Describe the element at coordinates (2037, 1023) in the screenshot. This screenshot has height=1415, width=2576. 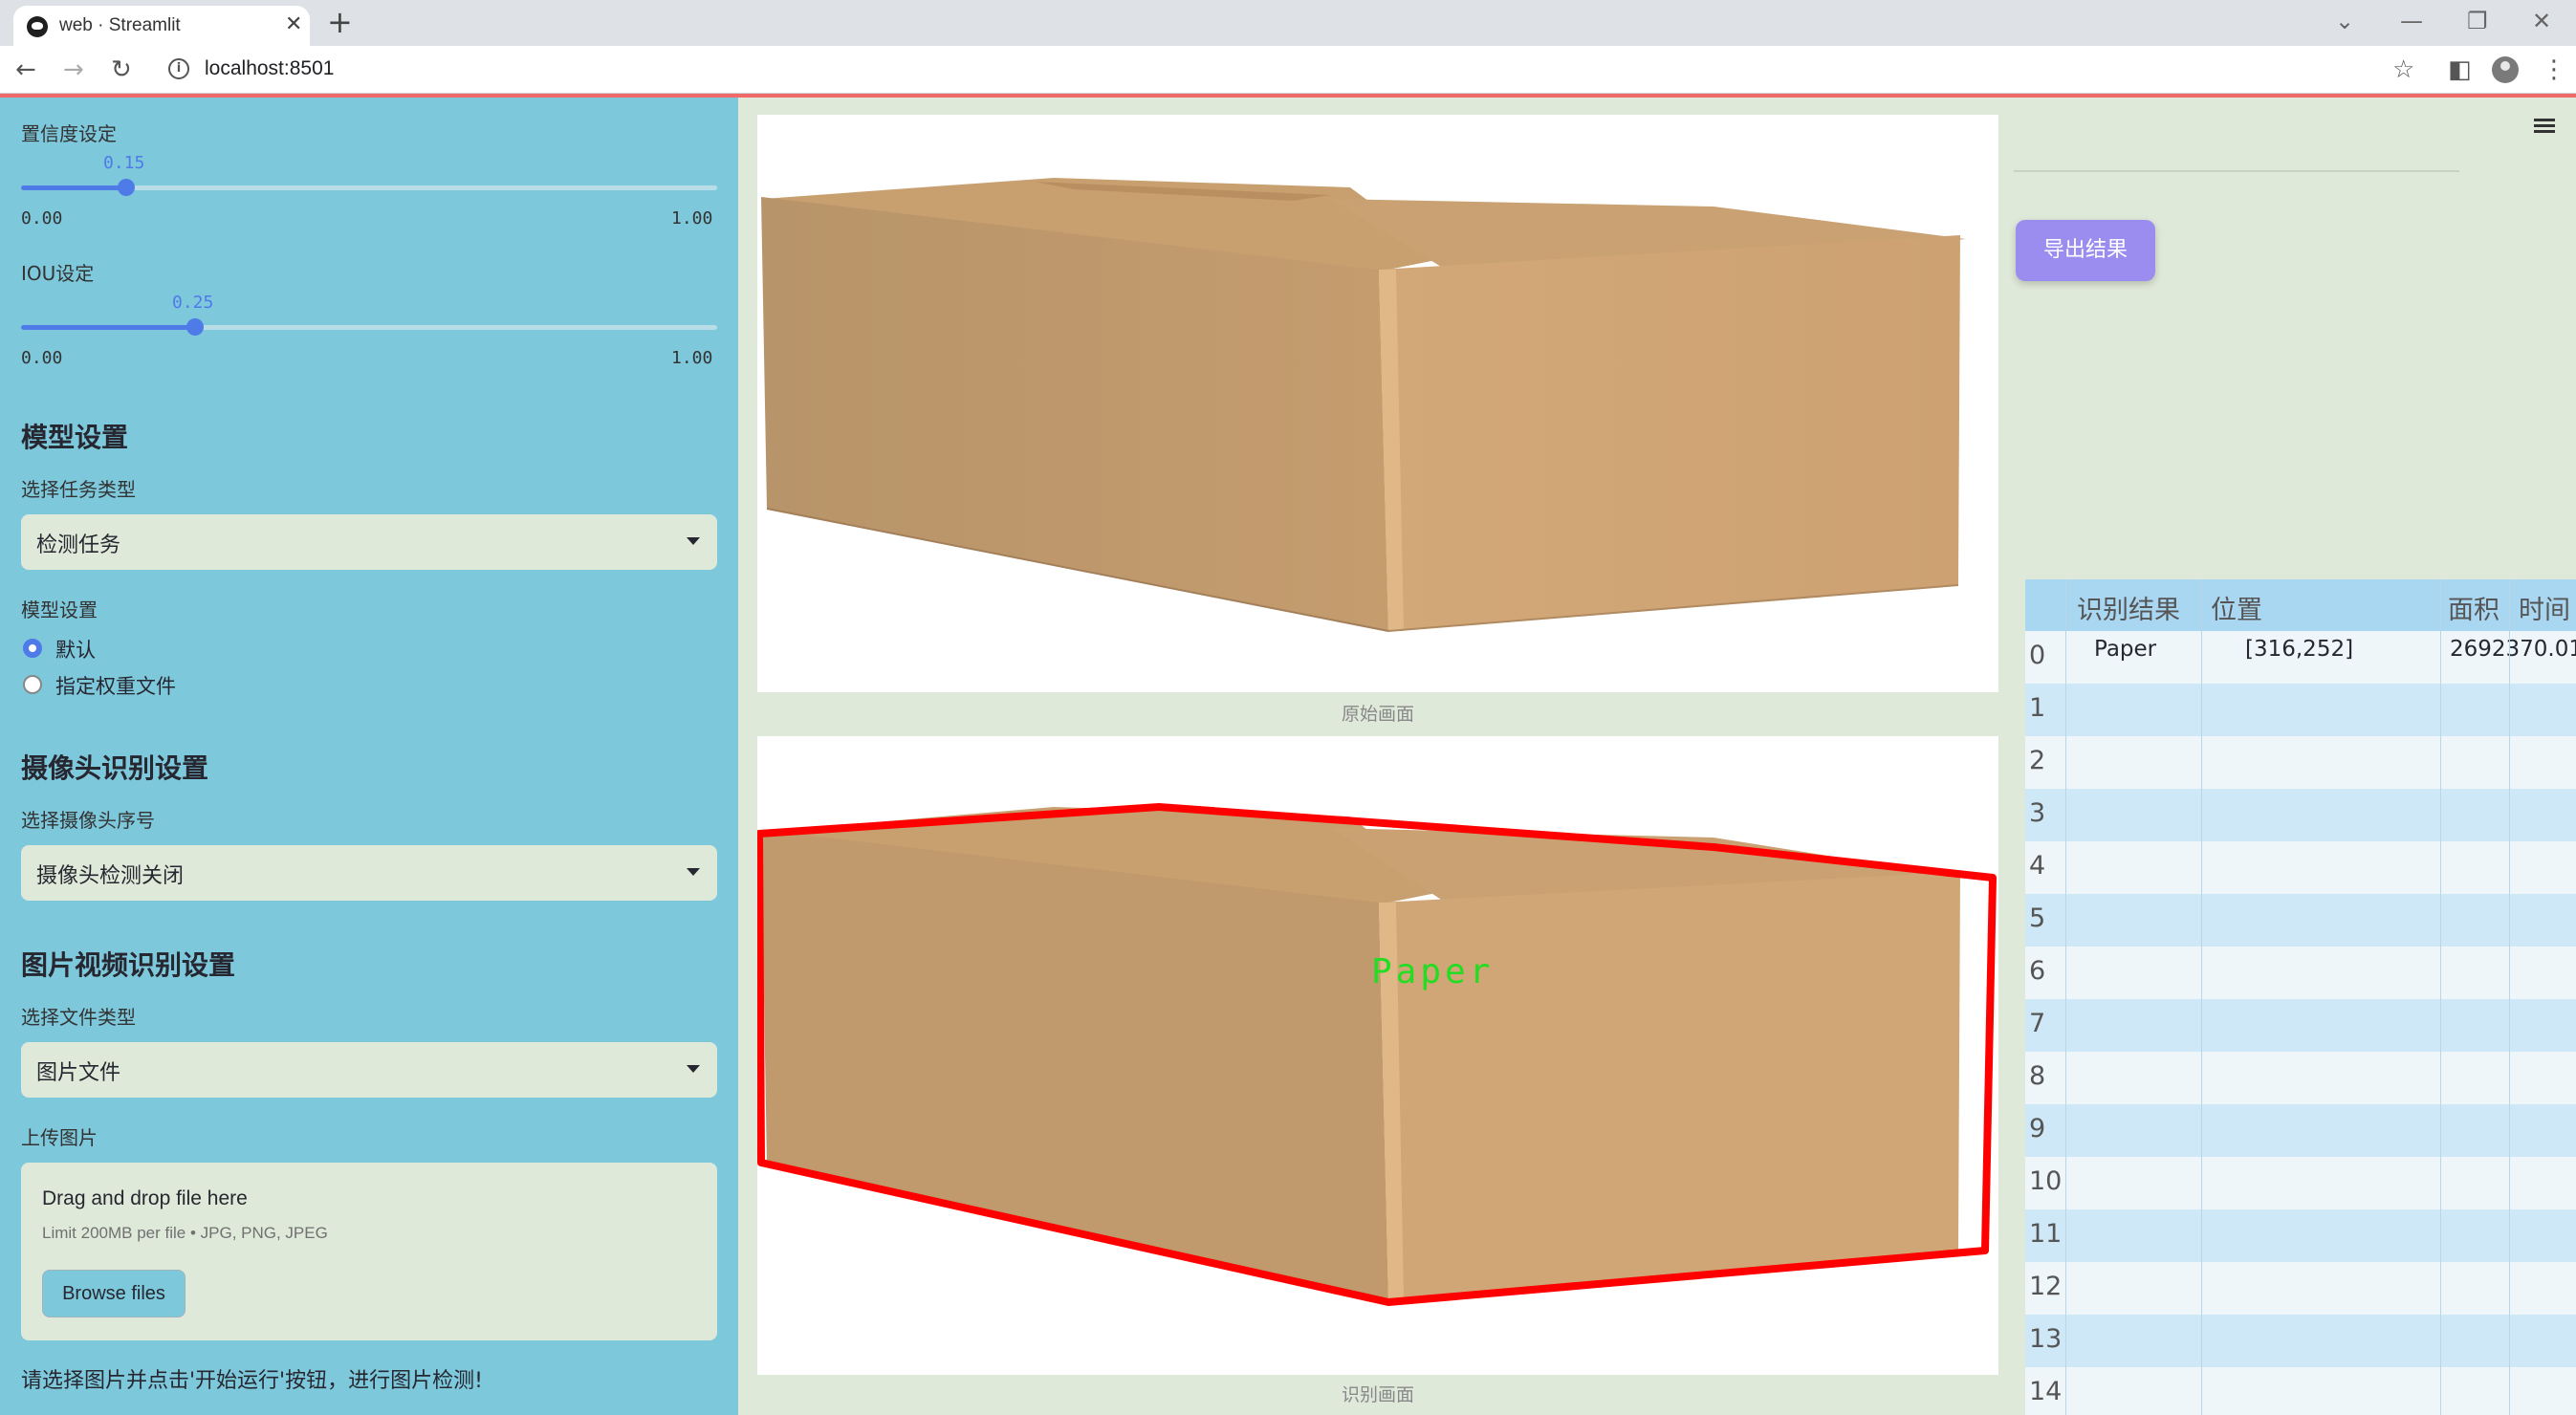
I see `row-index: 7` at that location.